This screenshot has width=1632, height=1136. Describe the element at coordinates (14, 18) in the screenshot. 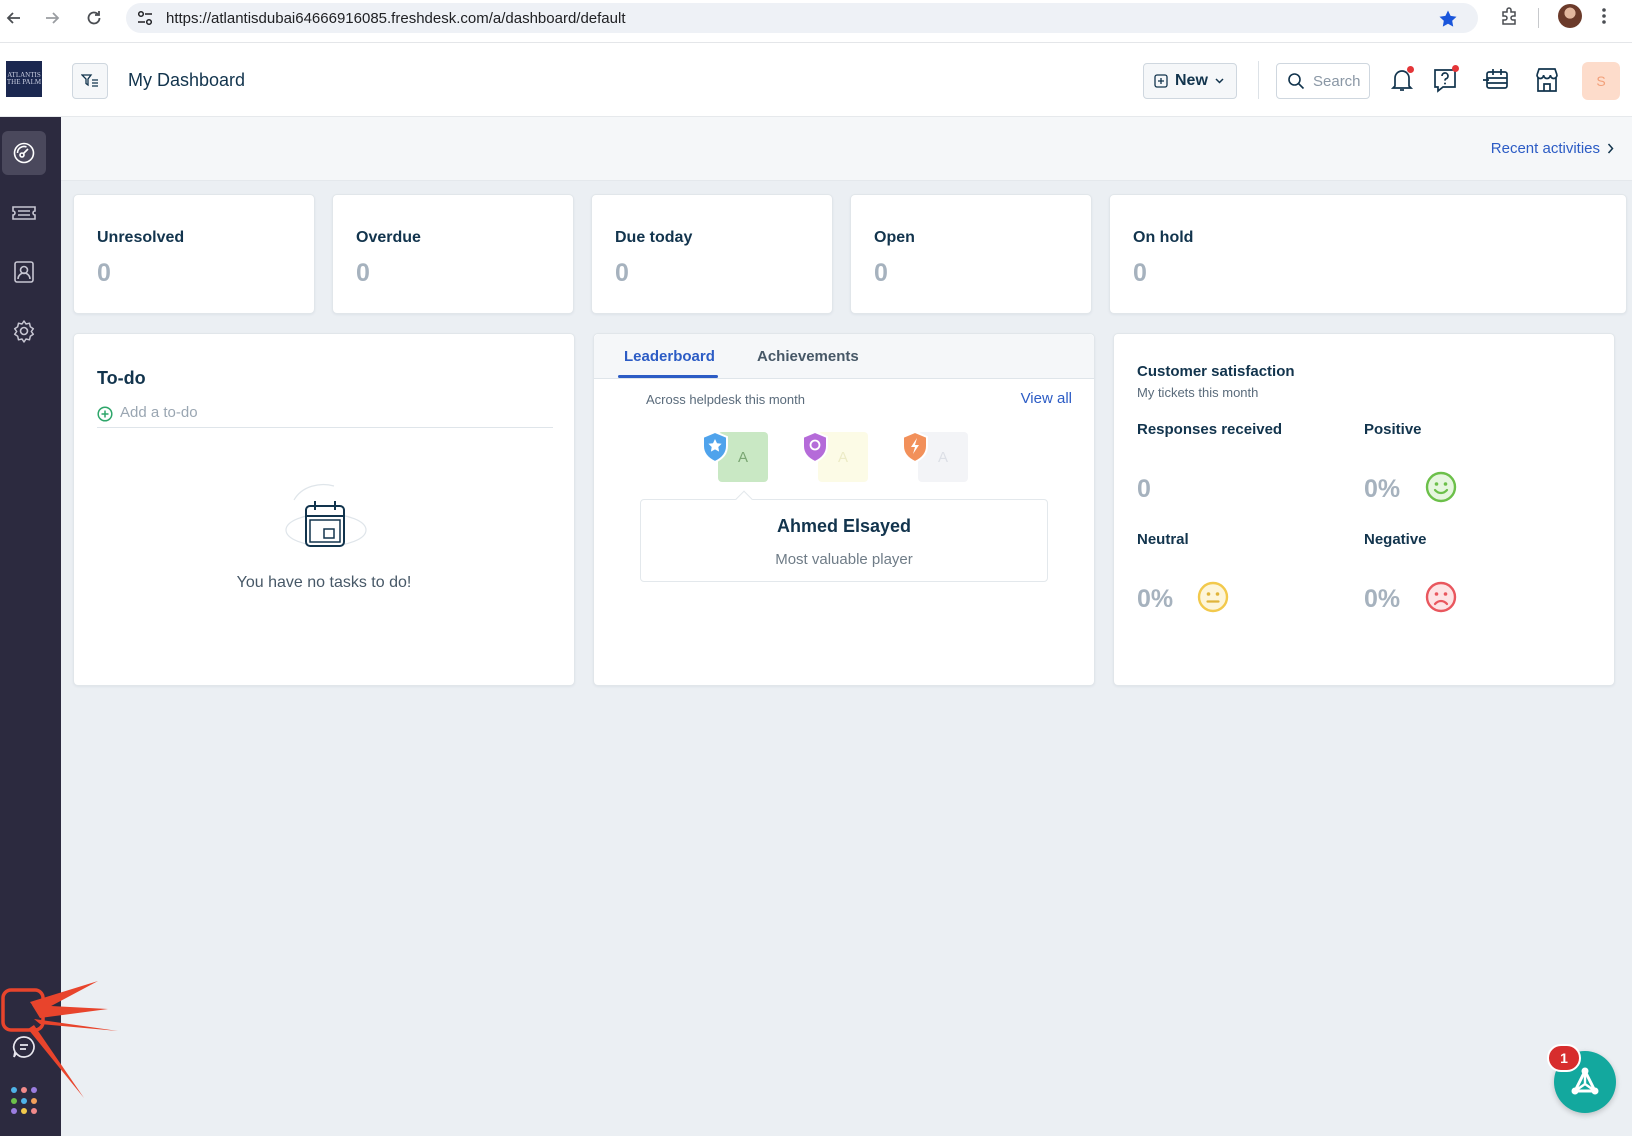

I see `back-icon` at that location.